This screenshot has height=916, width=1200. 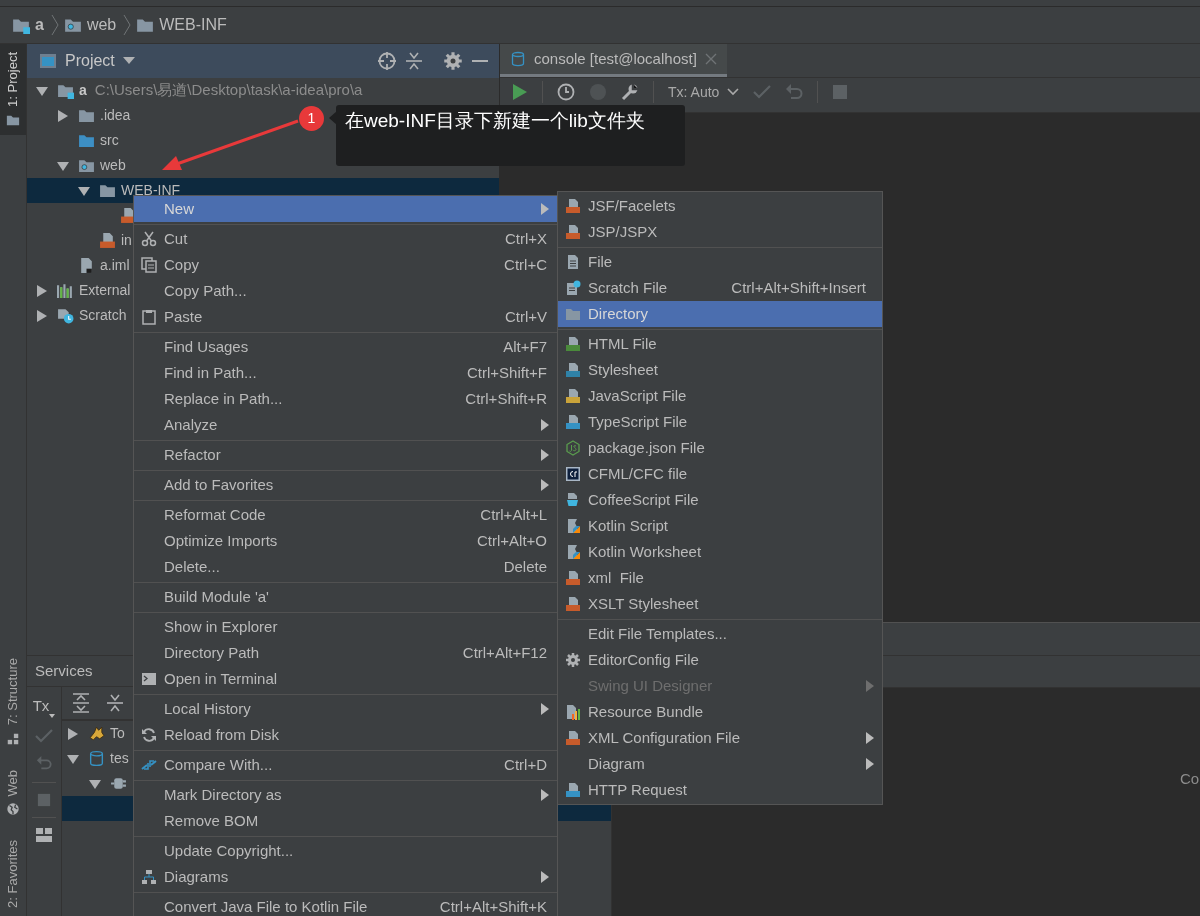 I want to click on breadcrumb-item: a, so click(x=39, y=25).